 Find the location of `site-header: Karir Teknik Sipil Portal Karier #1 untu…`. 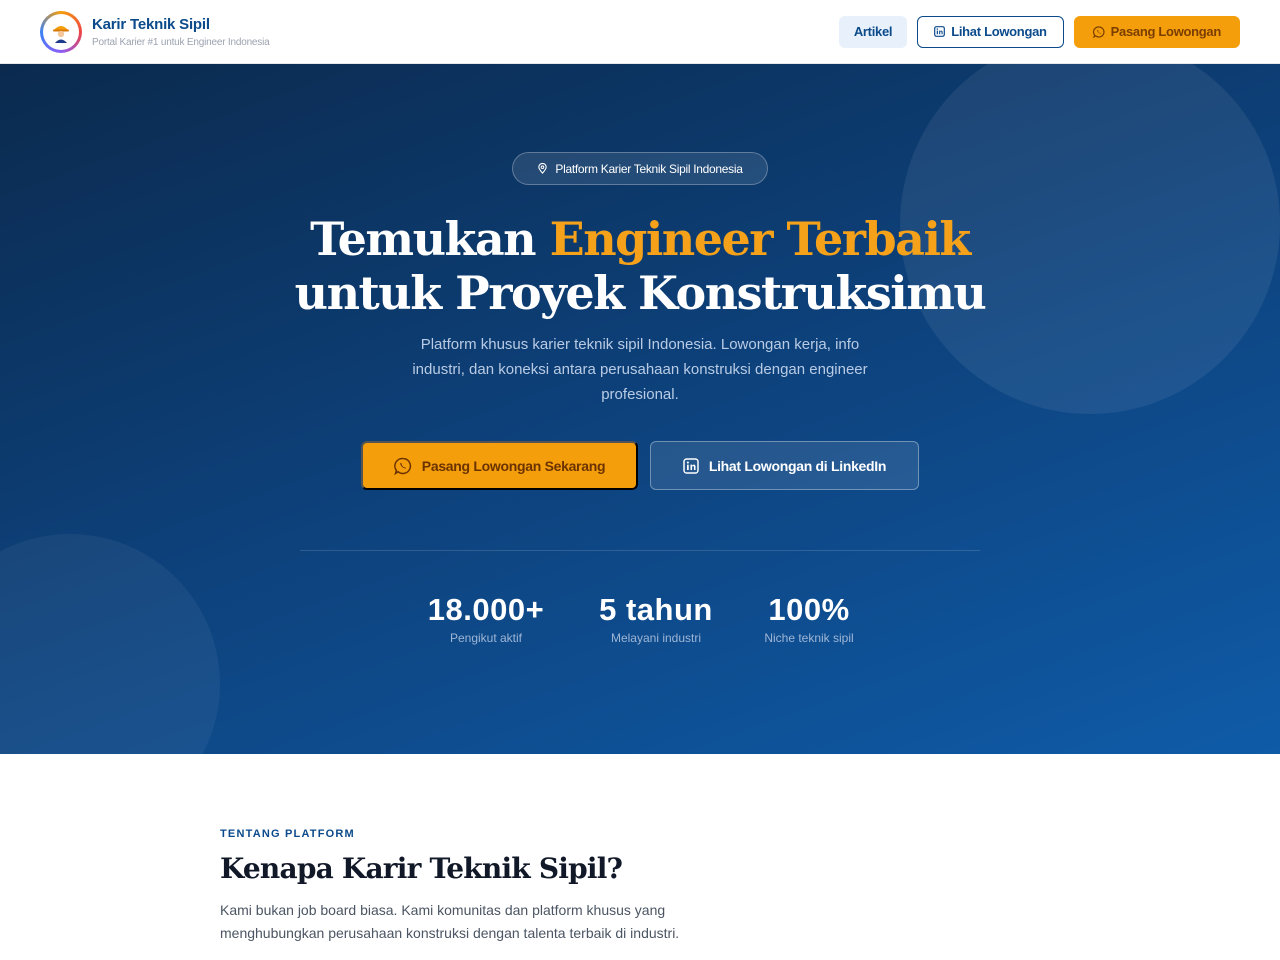

site-header: Karir Teknik Sipil Portal Karier #1 untu… is located at coordinates (640, 32).